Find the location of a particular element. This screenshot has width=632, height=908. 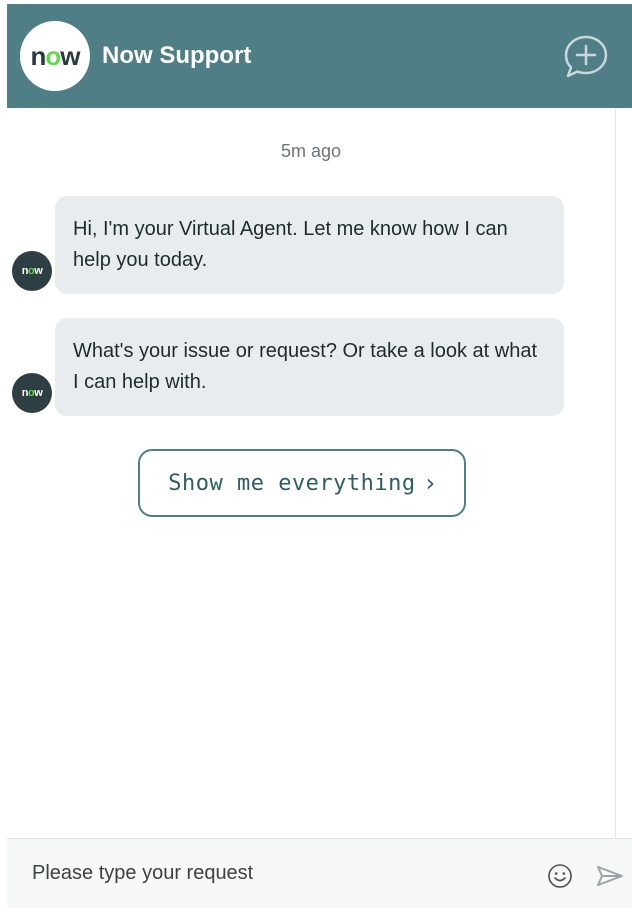

message-input is located at coordinates (272, 873).